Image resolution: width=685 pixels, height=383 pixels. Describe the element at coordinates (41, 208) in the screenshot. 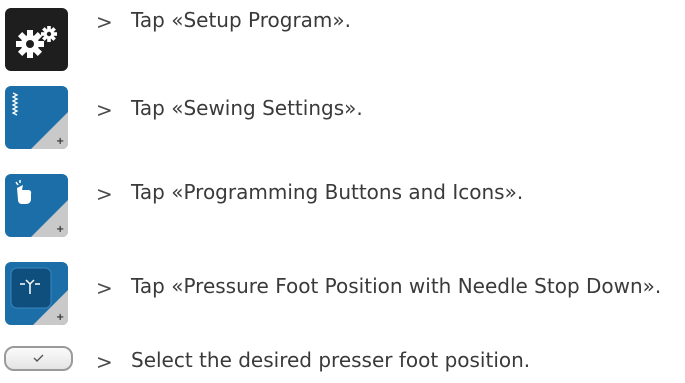

I see `programming-buttons-icon: +` at that location.